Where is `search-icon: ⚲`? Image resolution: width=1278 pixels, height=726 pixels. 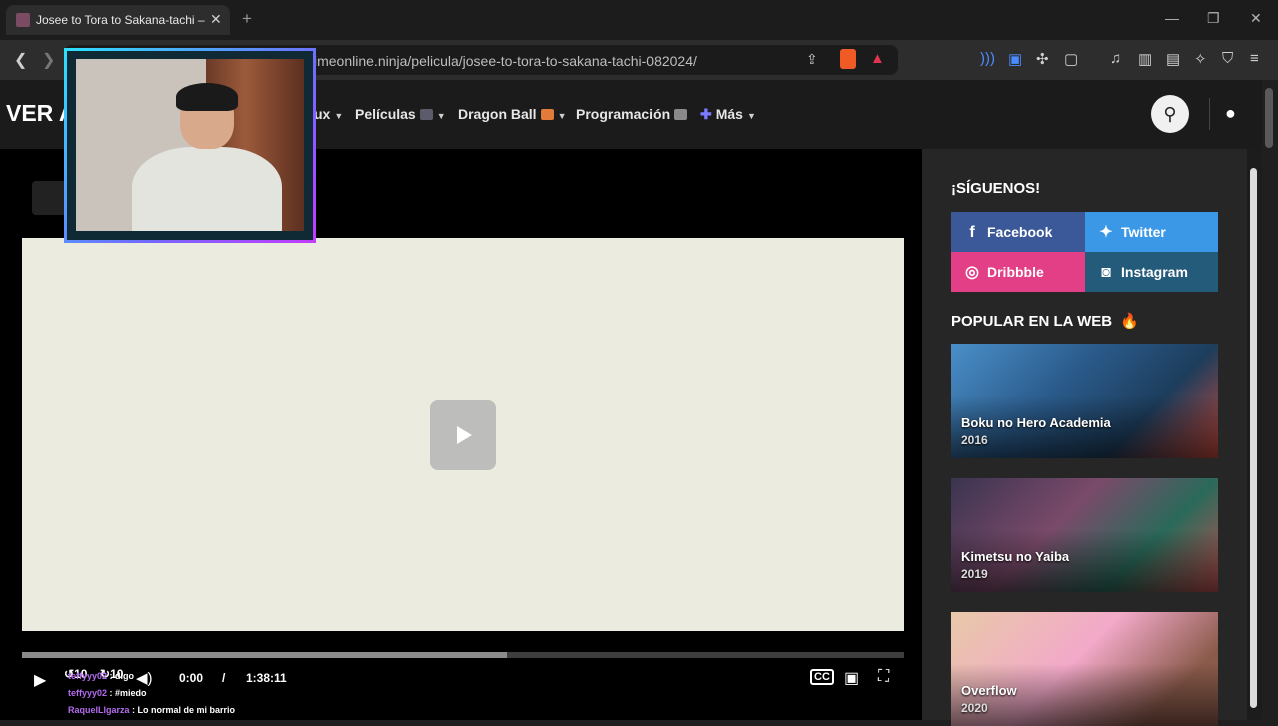 search-icon: ⚲ is located at coordinates (1170, 114).